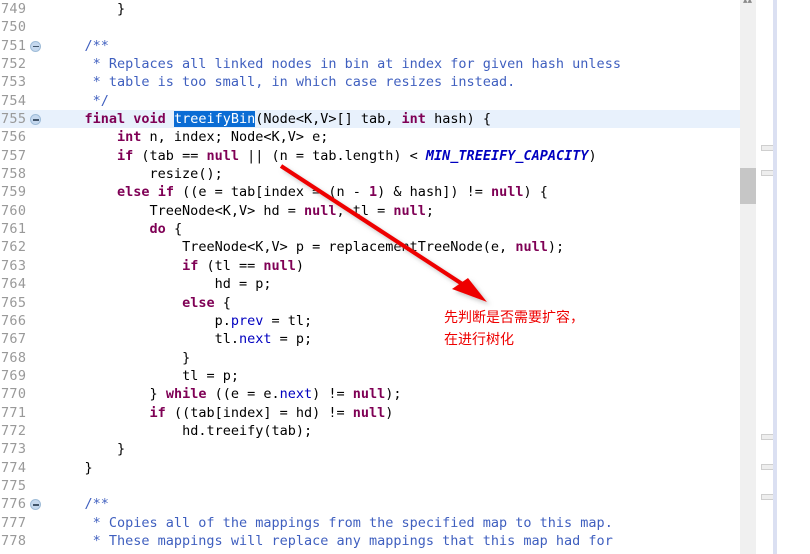 Image resolution: width=810 pixels, height=554 pixels. I want to click on line-number: 750, so click(14, 27).